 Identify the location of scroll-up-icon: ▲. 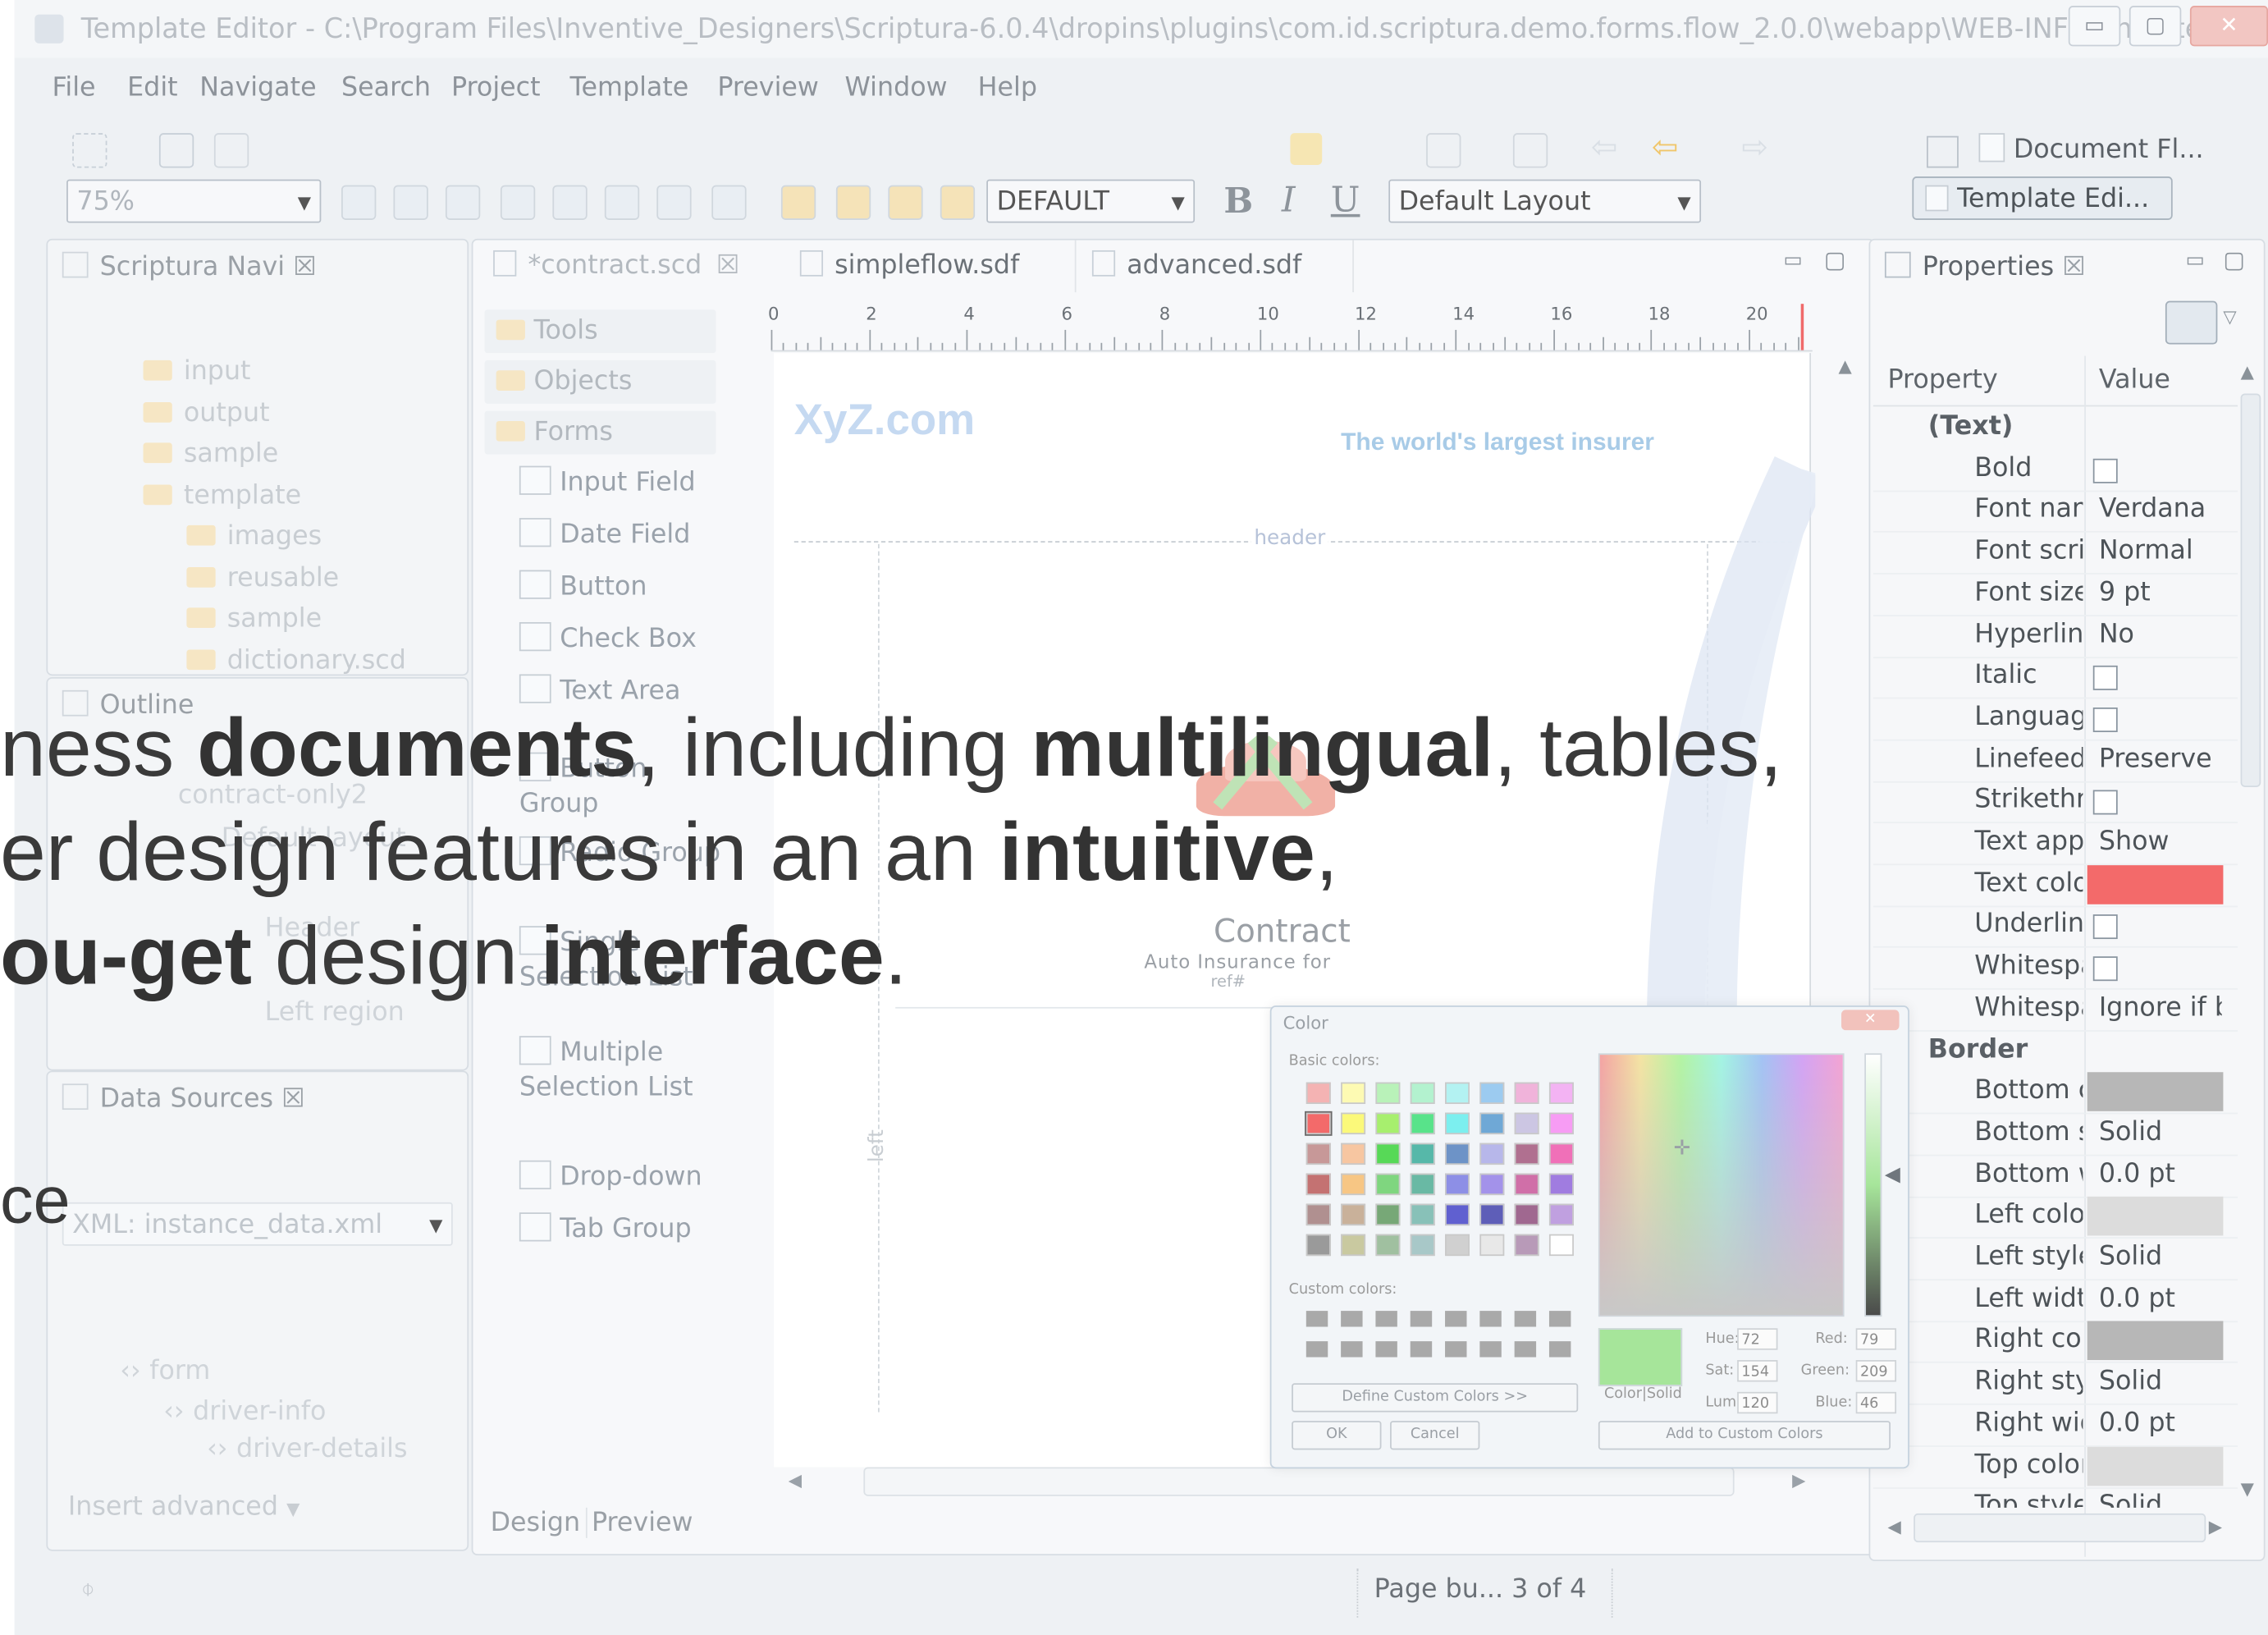
(2247, 372).